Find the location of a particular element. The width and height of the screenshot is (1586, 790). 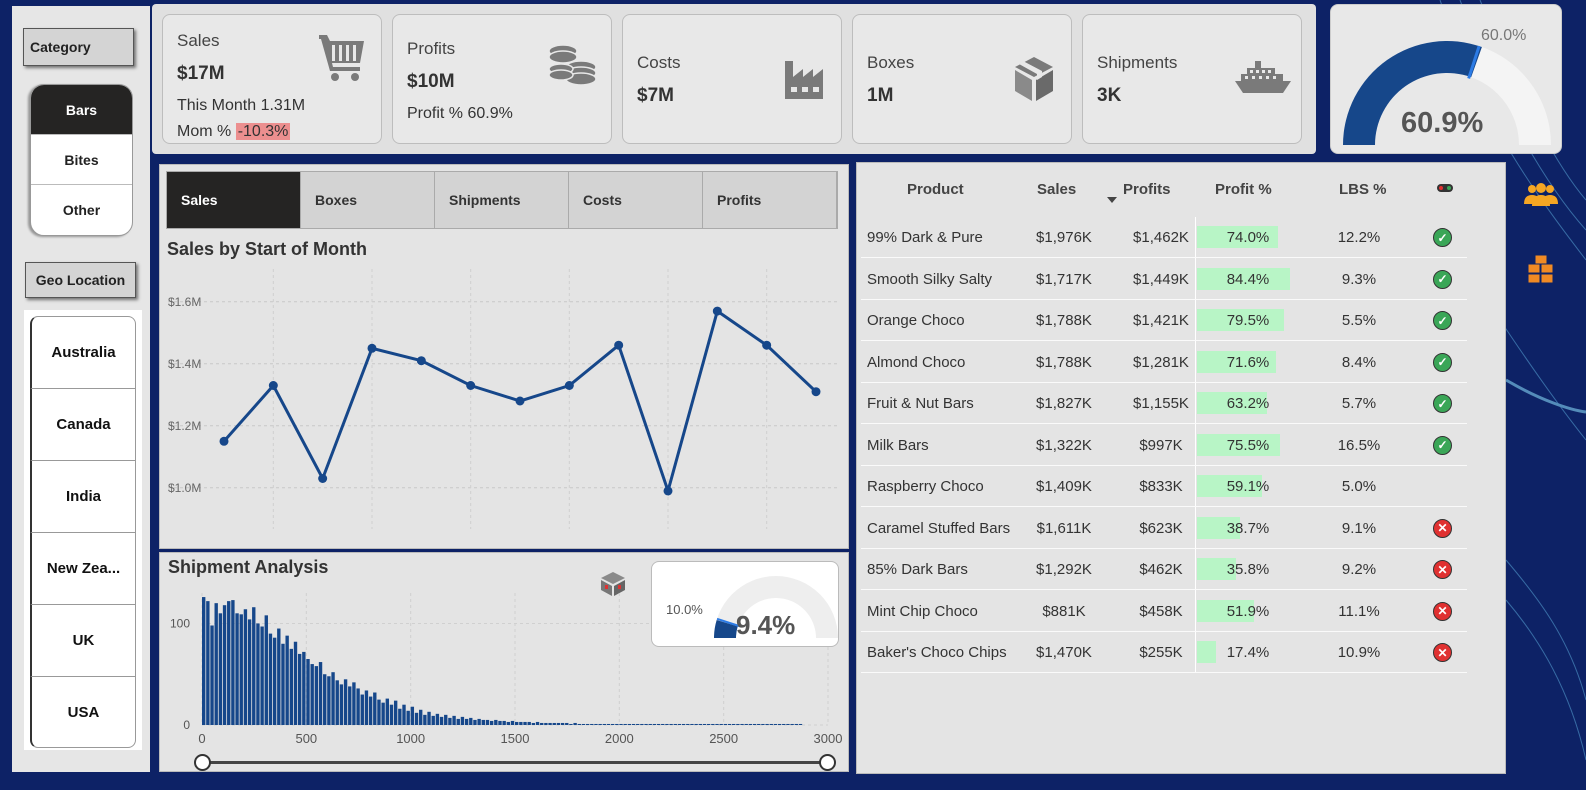

hist-x-tick-label: 2500 is located at coordinates (723, 738).